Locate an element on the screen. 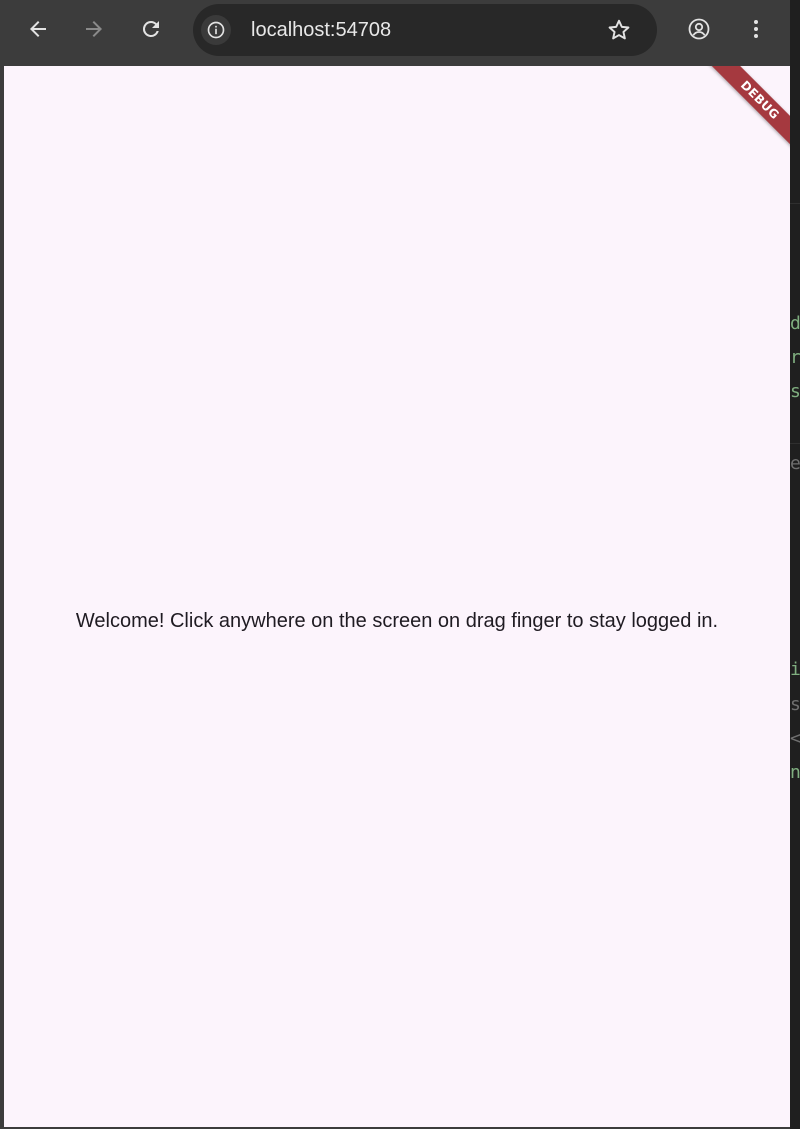  debug-banner-label: DEBUG is located at coordinates (760, 100).